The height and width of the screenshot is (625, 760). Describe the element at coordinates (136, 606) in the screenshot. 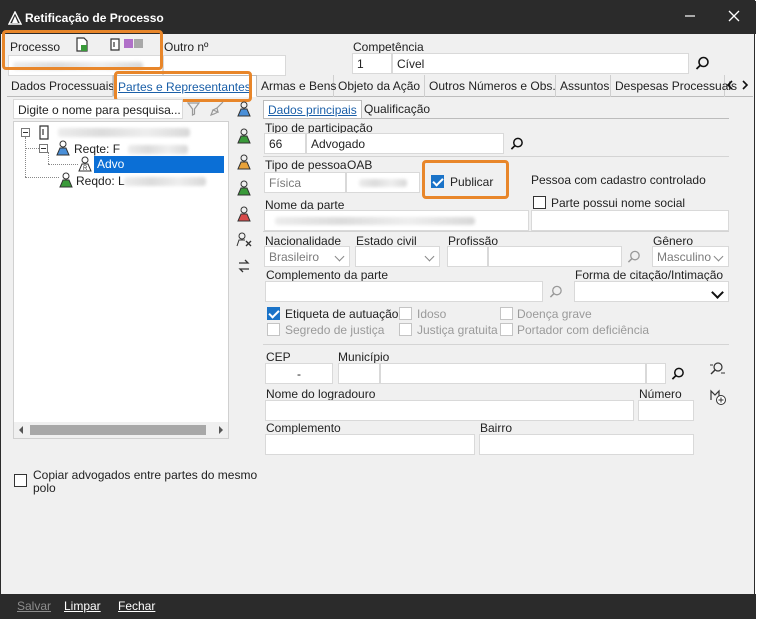

I see `fechar-button: Fechar` at that location.